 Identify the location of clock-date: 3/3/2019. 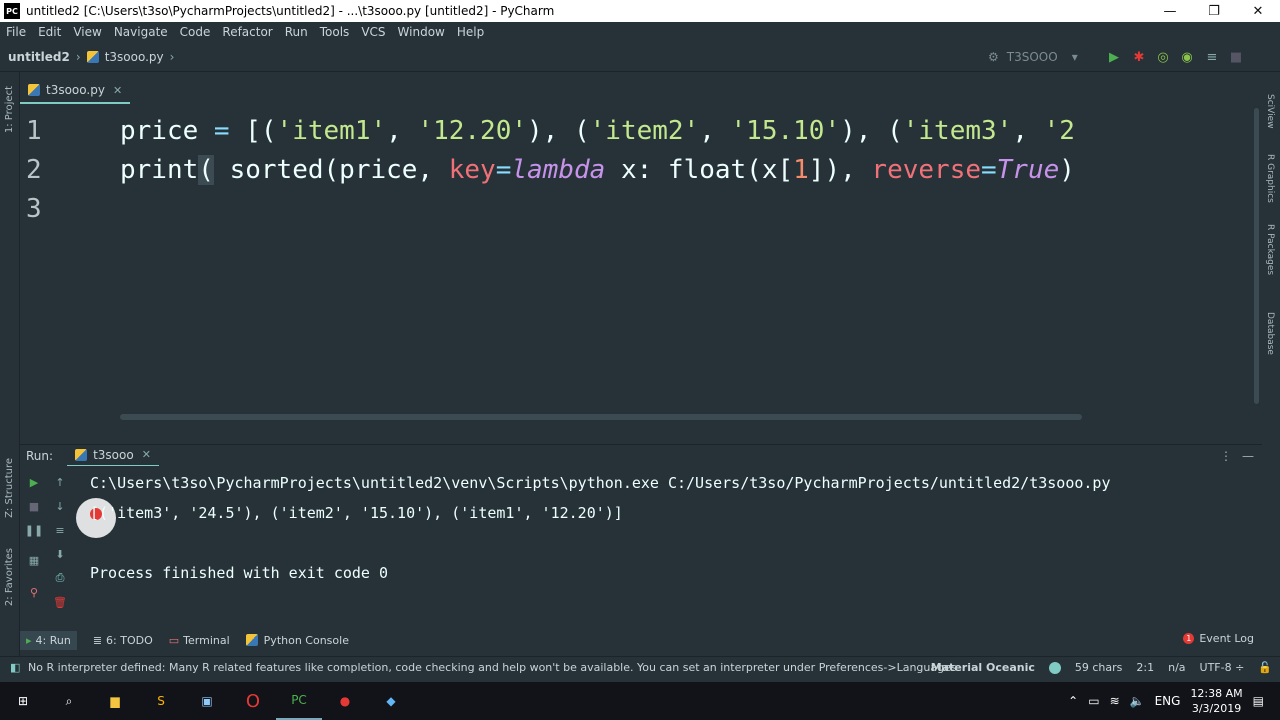
(1216, 708).